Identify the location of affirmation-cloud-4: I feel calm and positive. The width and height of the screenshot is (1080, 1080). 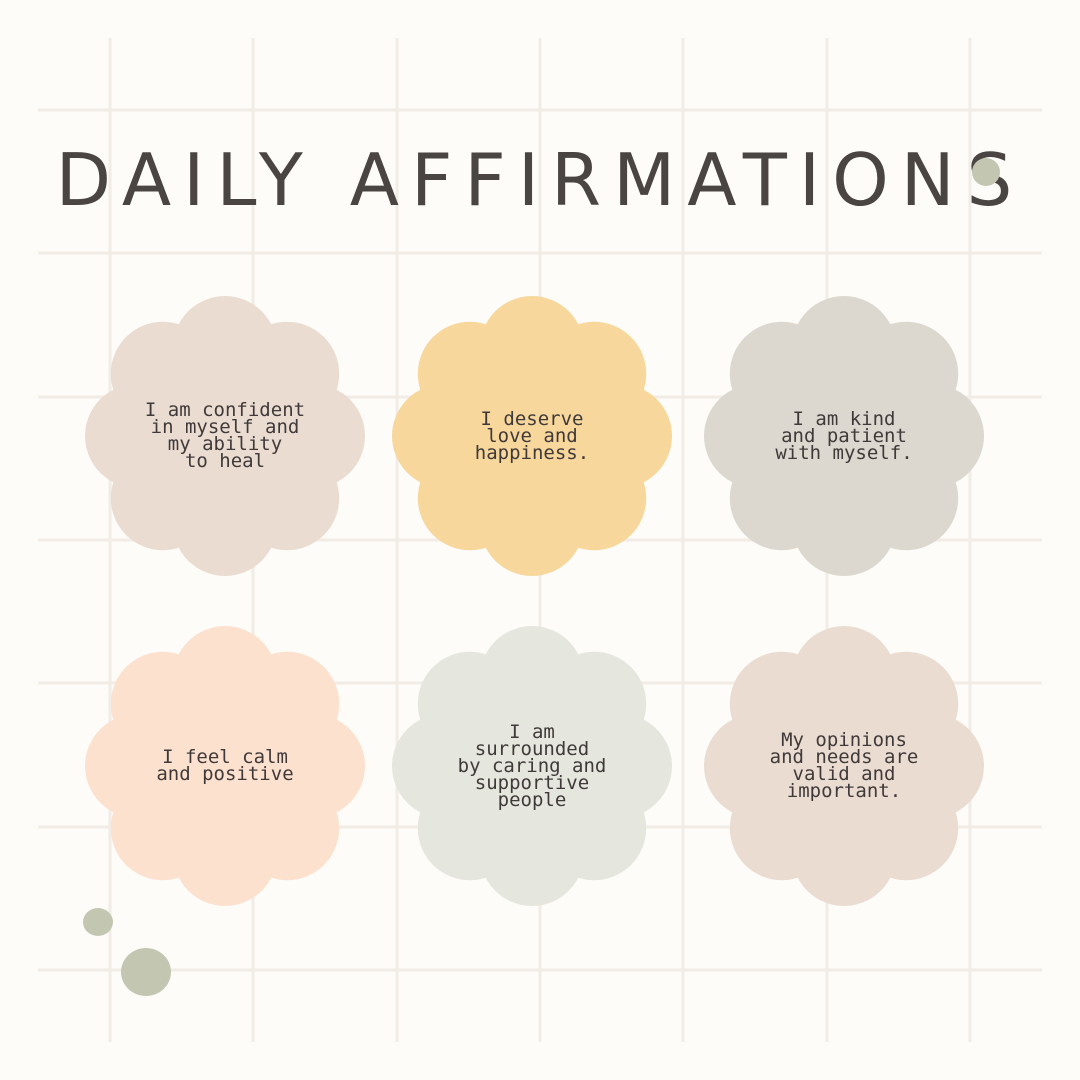
(225, 766).